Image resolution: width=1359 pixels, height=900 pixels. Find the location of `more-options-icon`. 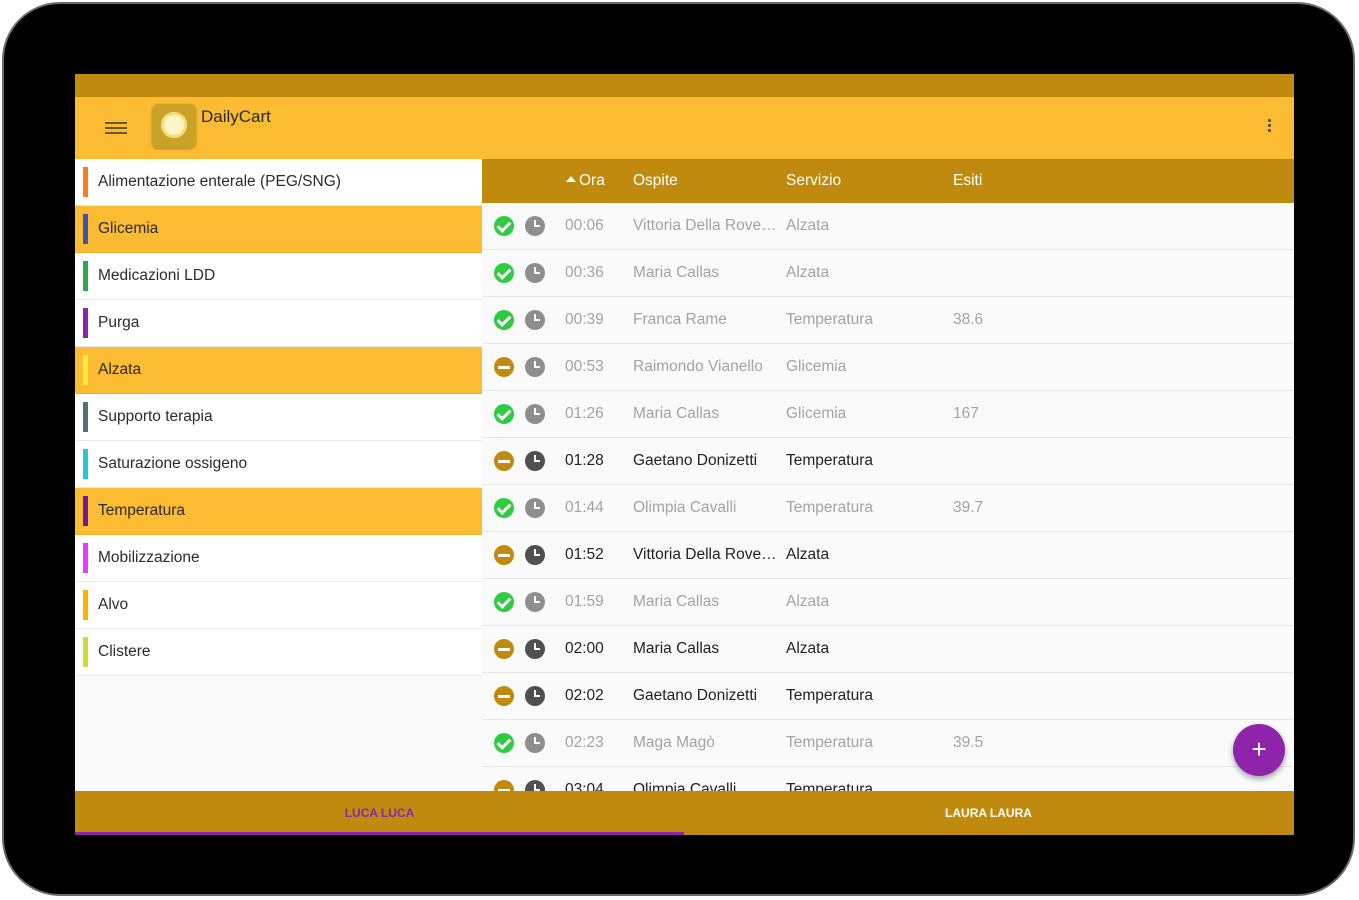

more-options-icon is located at coordinates (1269, 128).